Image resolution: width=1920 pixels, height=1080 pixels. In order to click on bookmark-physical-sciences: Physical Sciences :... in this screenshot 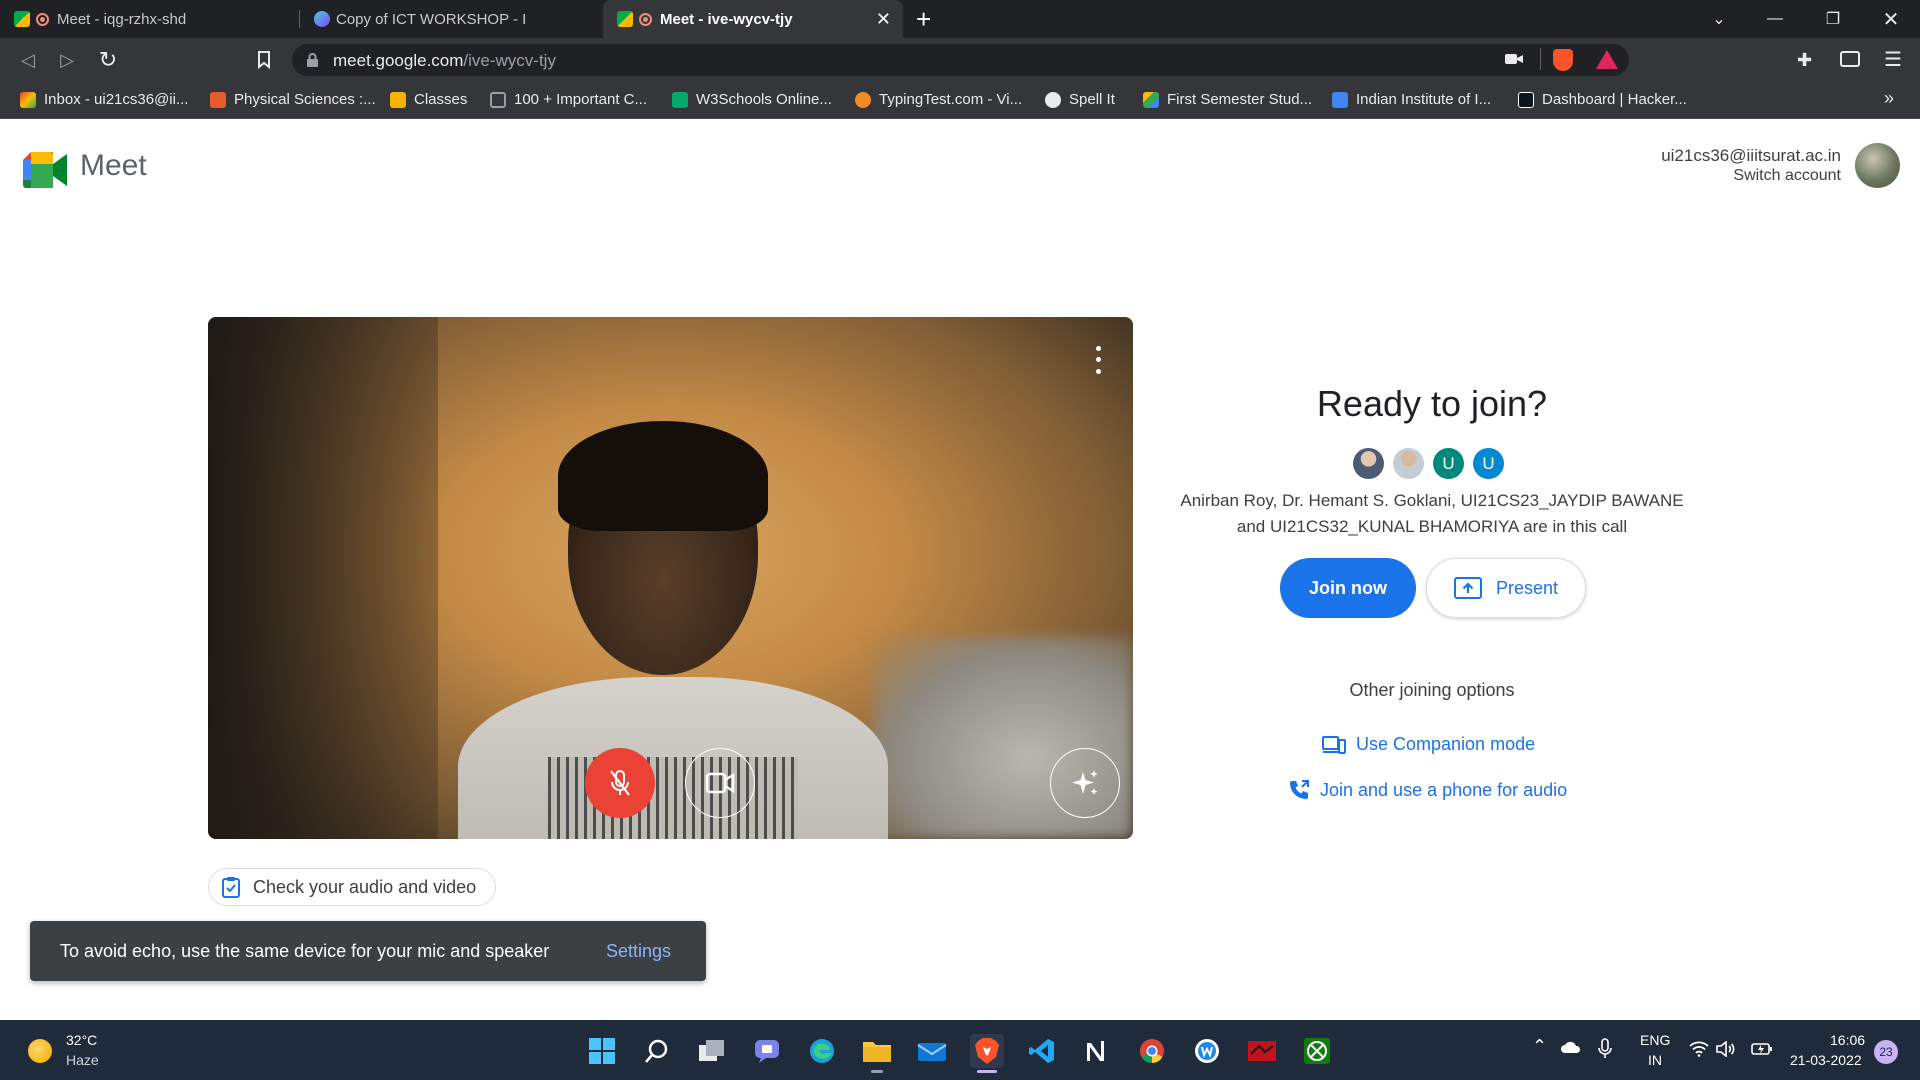, I will do `click(293, 99)`.